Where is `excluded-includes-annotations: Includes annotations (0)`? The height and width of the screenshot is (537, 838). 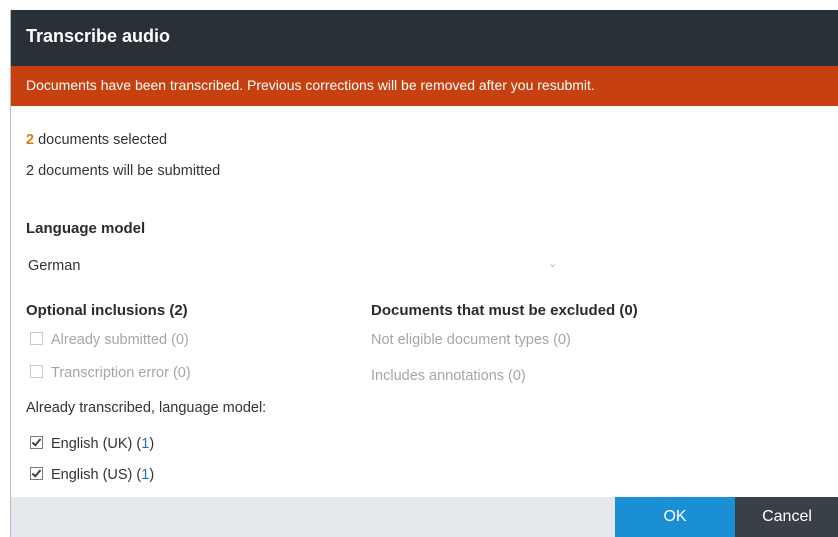 excluded-includes-annotations: Includes annotations (0) is located at coordinates (448, 376).